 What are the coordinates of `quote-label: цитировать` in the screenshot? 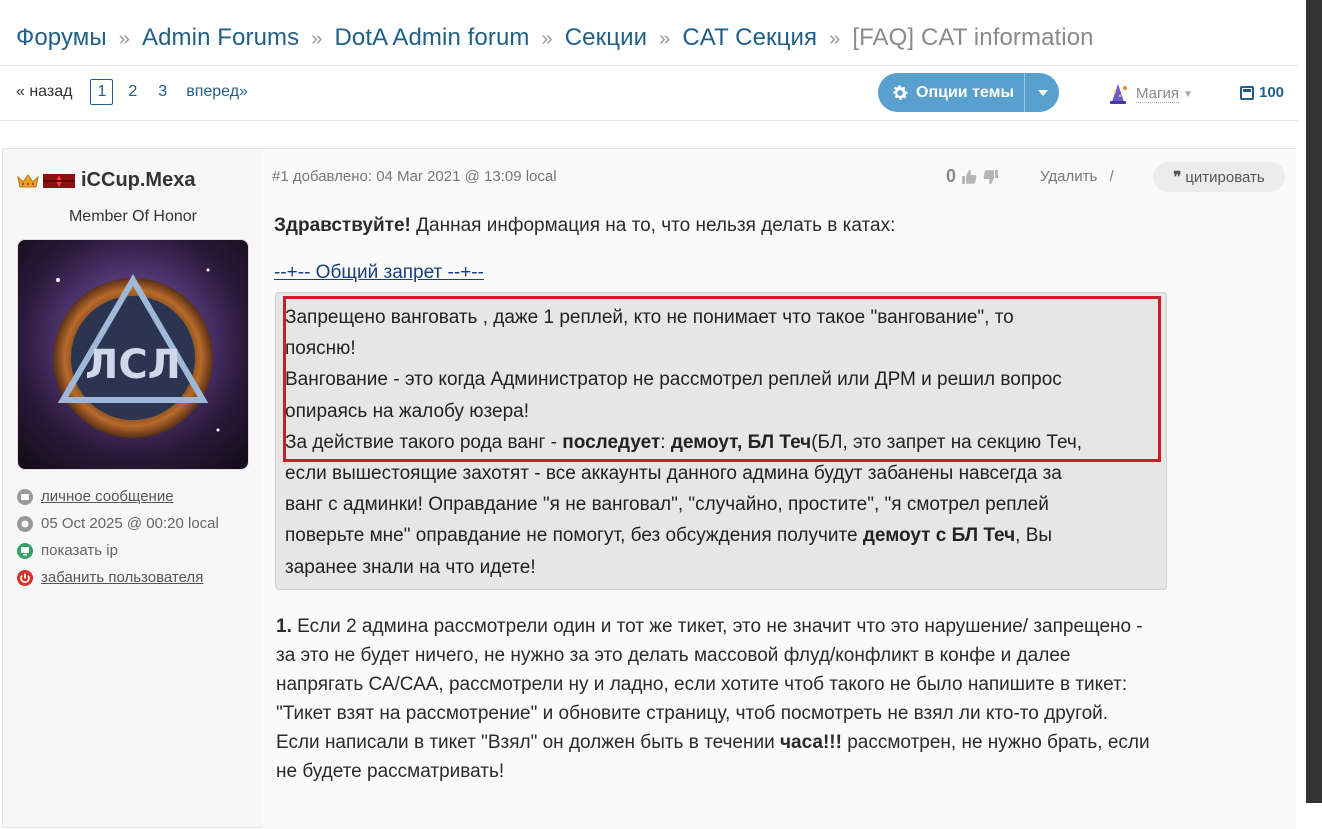 It's located at (1225, 177).